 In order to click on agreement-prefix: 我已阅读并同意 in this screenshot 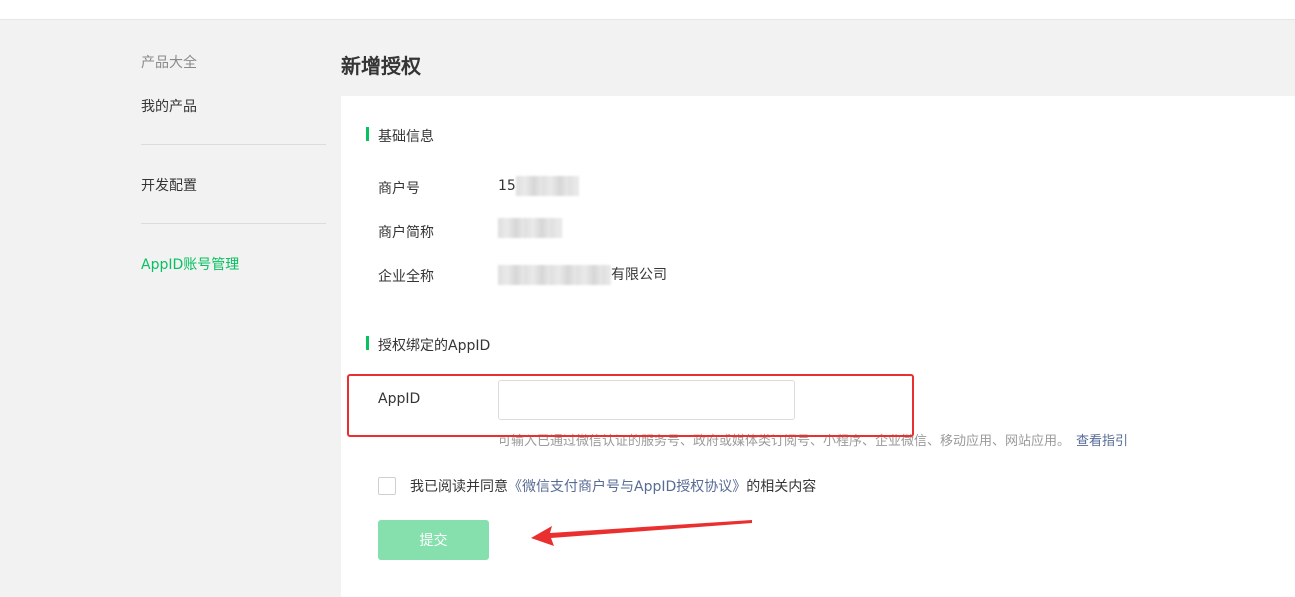, I will do `click(459, 487)`.